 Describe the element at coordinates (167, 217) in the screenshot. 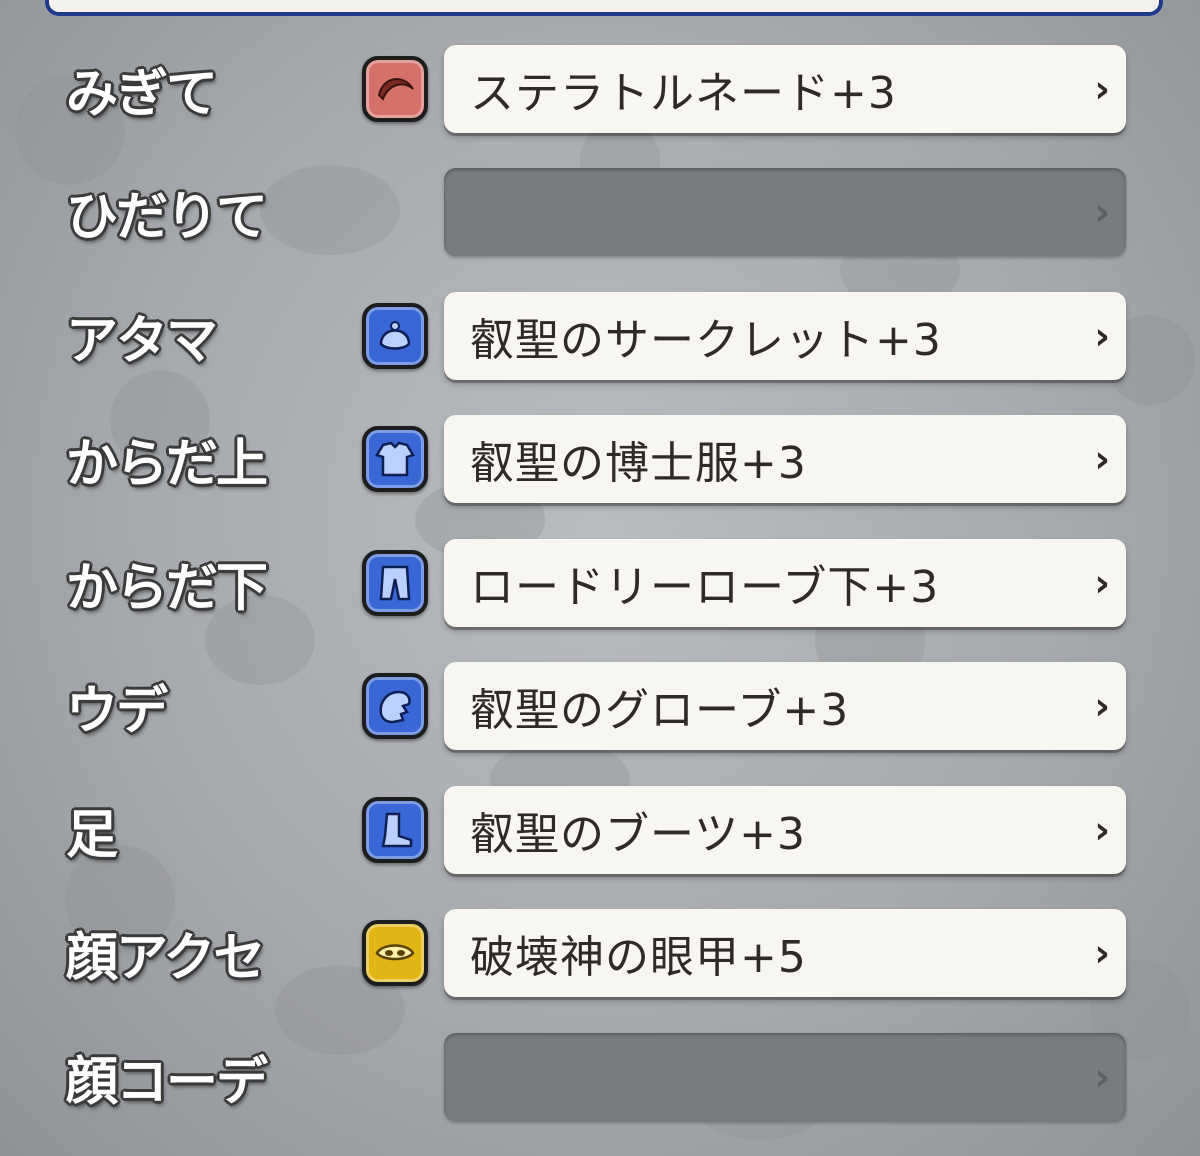

I see `slot-label: ひだりて` at that location.